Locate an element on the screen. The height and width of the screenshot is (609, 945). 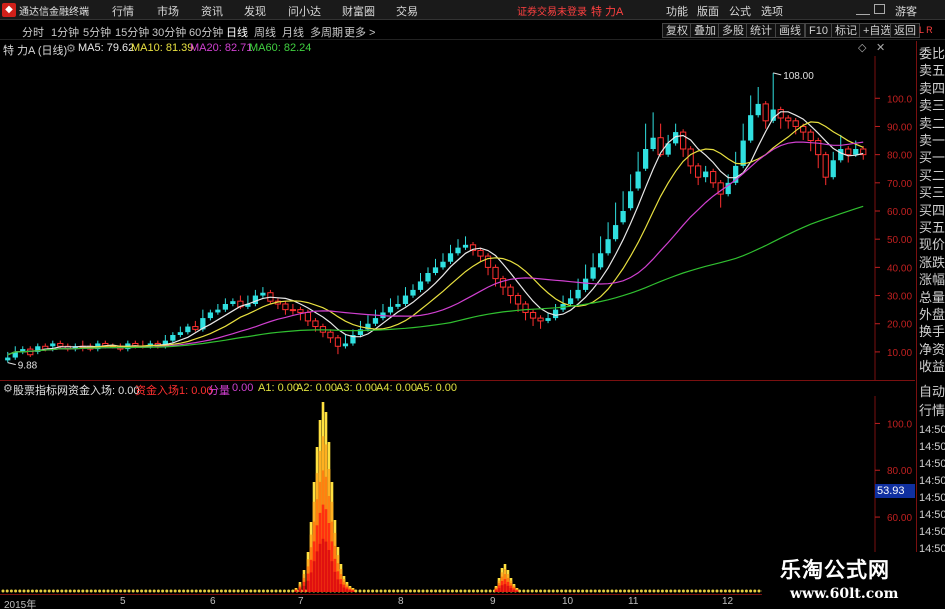
menu-options: 选项 is located at coordinates (772, 11).